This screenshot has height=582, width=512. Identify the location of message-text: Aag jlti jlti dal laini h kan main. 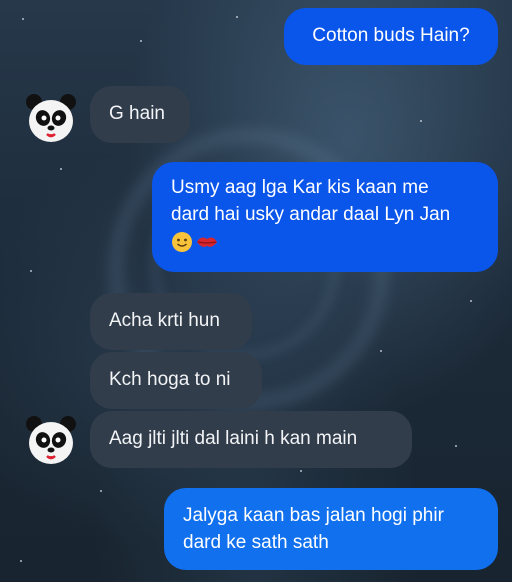
(233, 438).